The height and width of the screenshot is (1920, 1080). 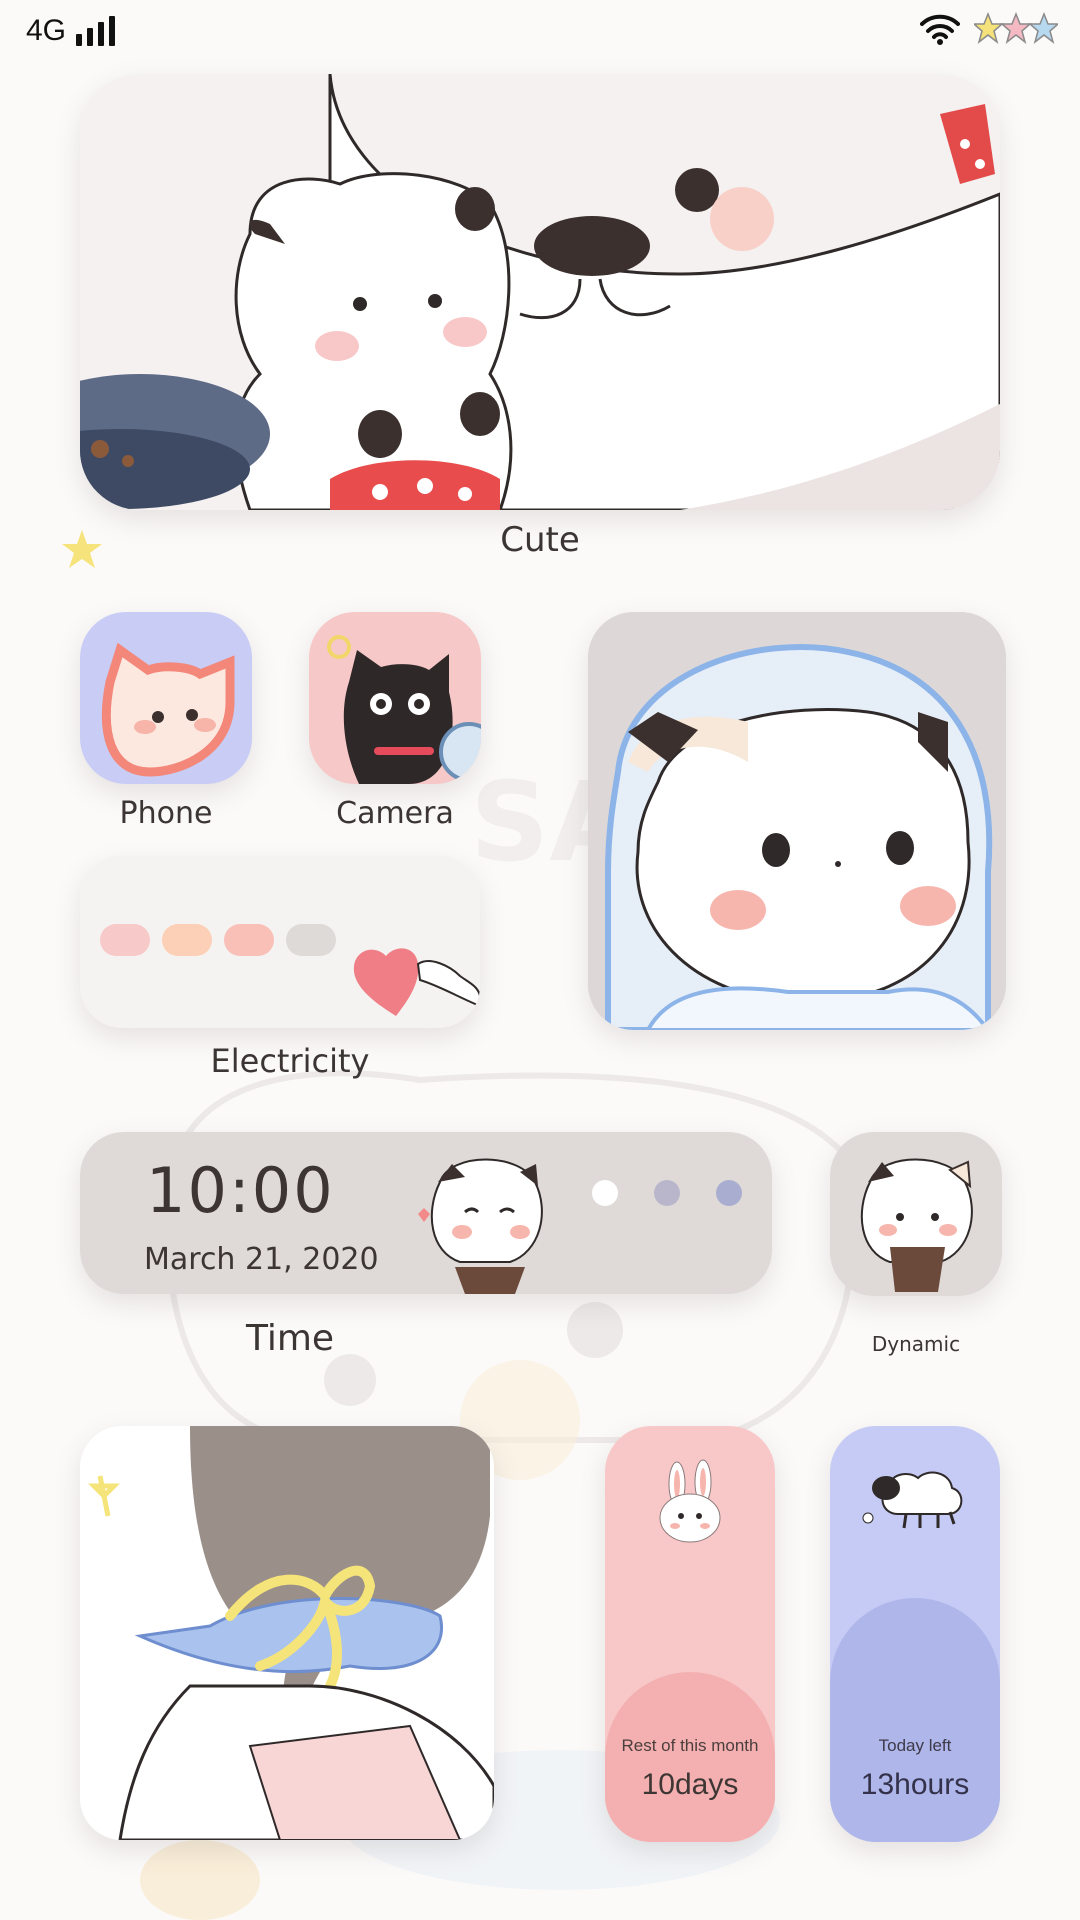 I want to click on heart-hand-icon, so click(x=416, y=982).